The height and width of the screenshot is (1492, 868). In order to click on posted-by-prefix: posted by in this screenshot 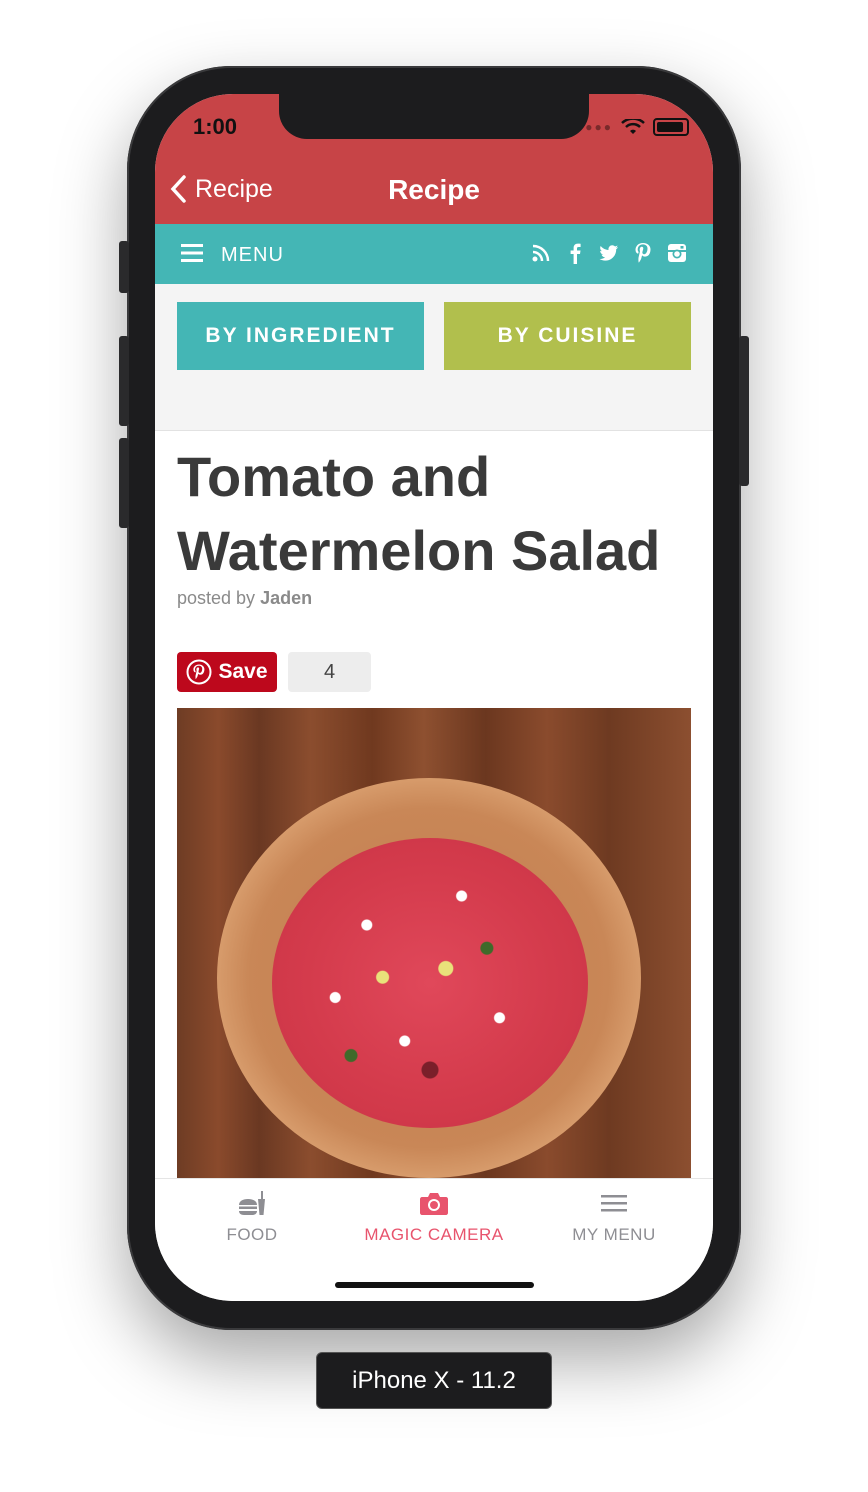, I will do `click(216, 598)`.